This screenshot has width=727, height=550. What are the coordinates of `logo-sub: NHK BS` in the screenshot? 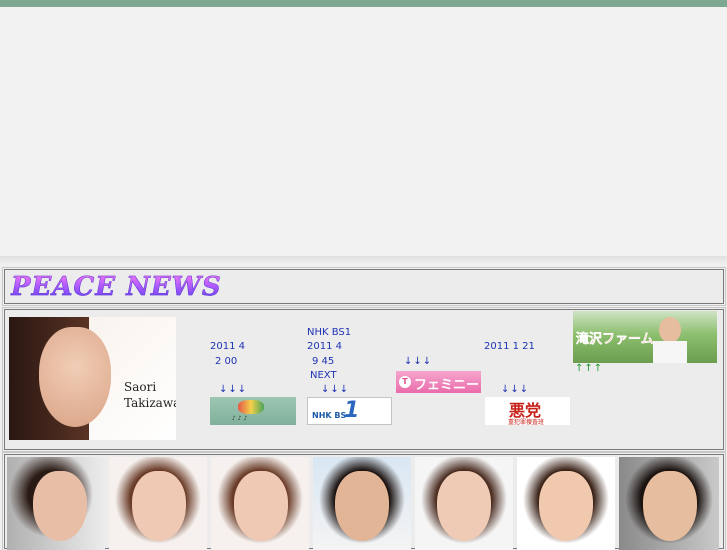 It's located at (329, 415).